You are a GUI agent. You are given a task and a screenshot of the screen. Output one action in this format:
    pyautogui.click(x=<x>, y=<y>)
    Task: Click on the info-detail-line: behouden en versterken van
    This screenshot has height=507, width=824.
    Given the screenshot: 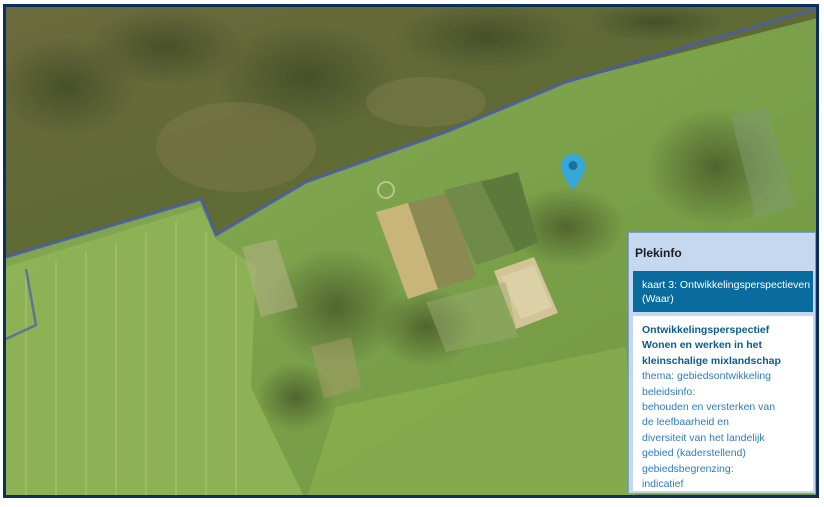 What is the action you would take?
    pyautogui.click(x=709, y=407)
    